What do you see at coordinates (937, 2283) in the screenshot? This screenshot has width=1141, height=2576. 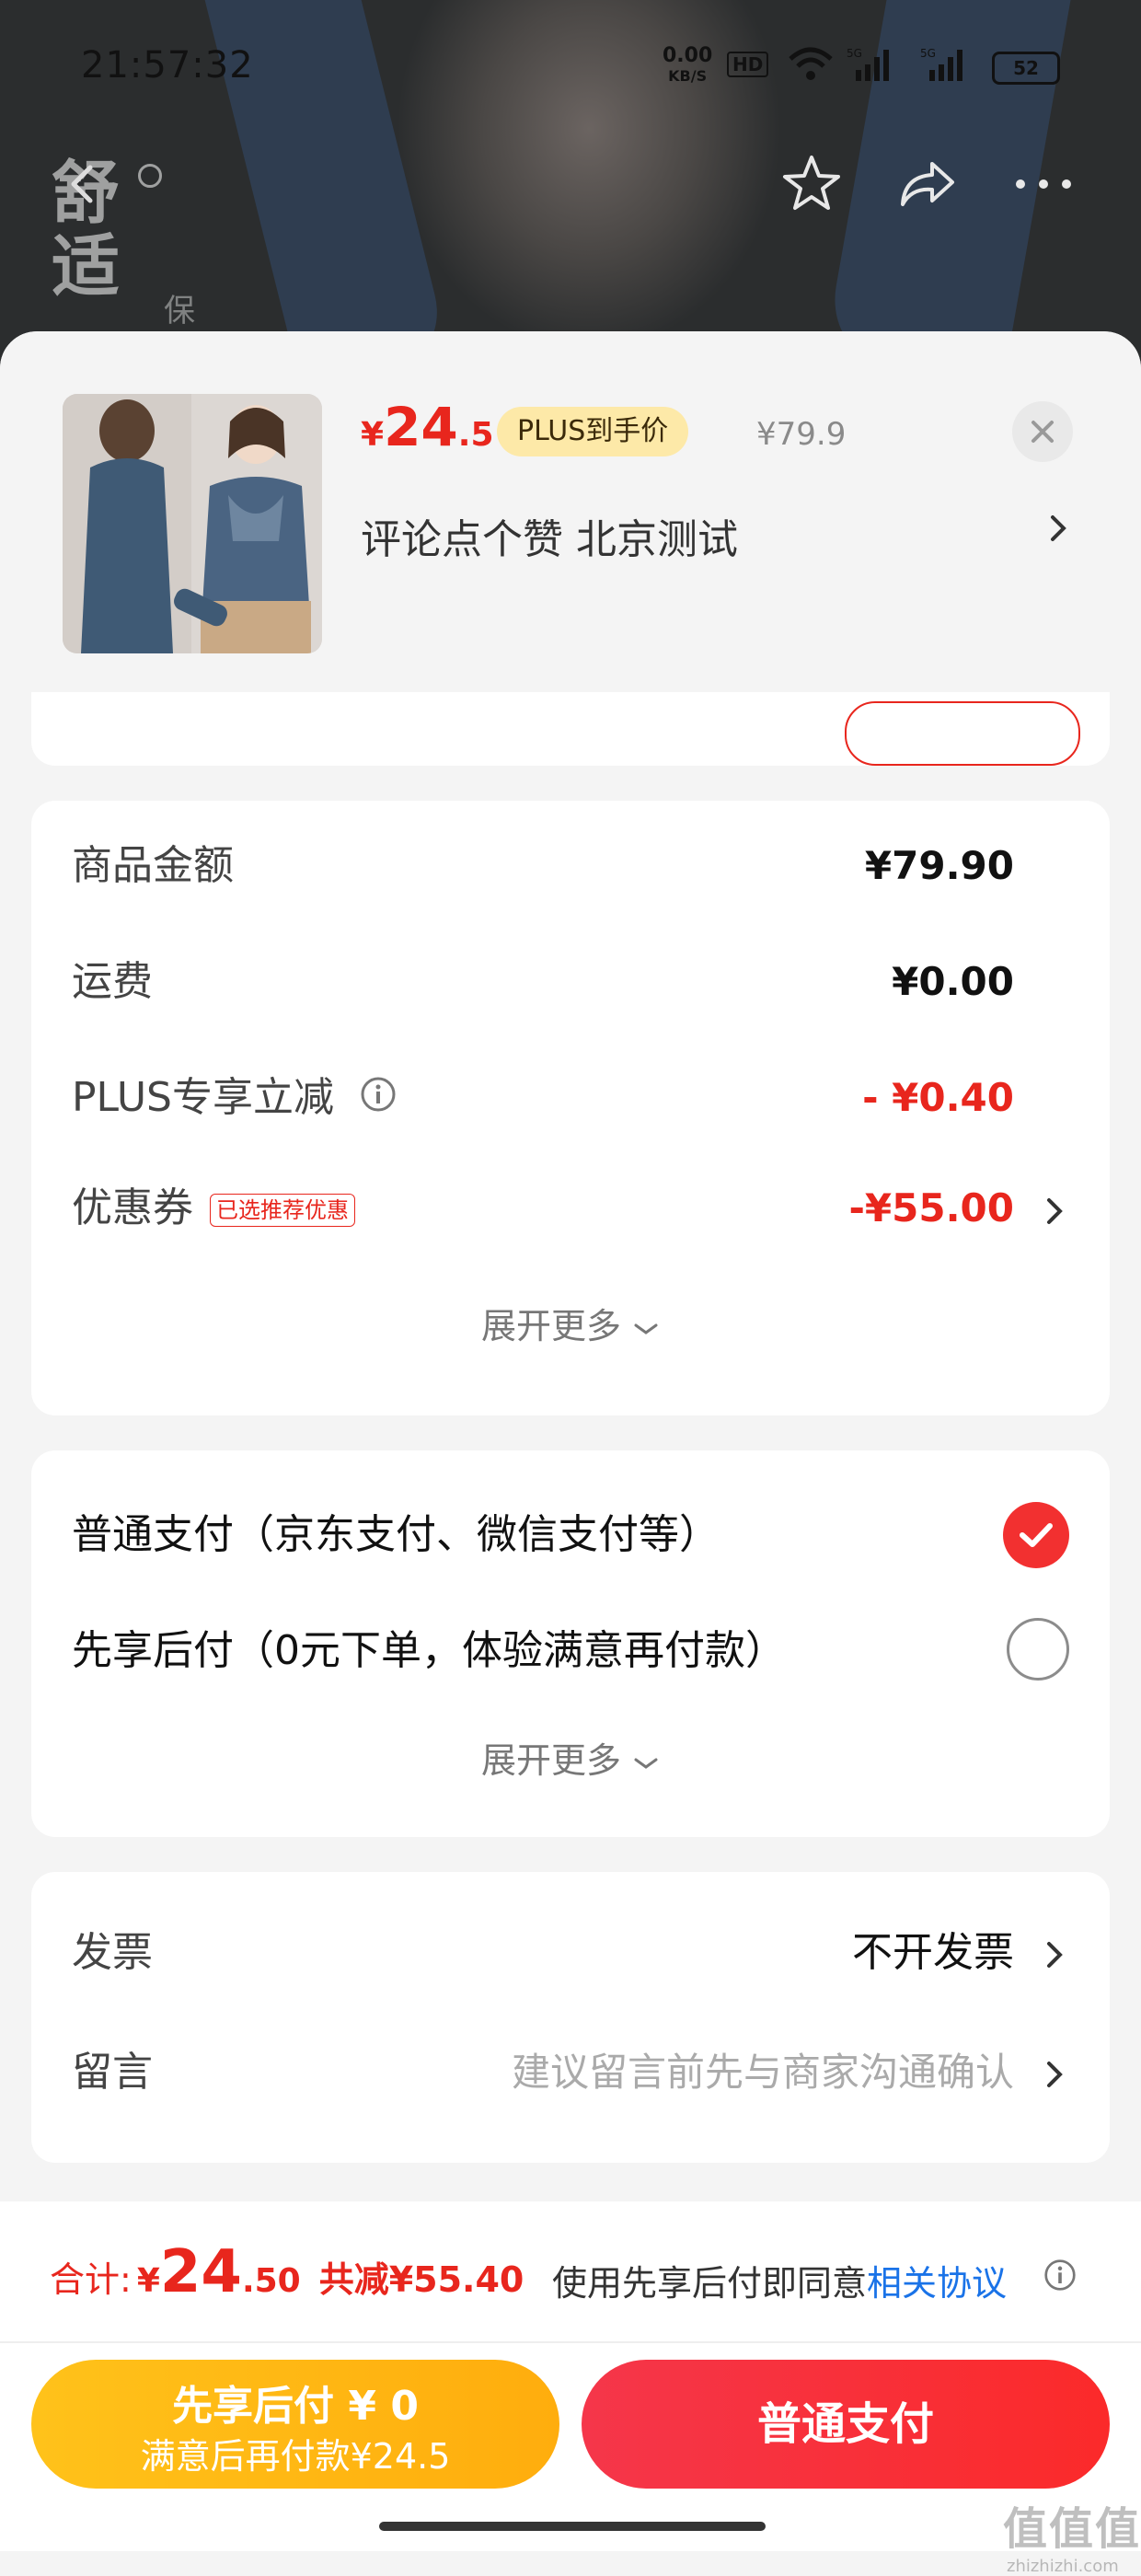 I see `agreement-link: 相关协议` at bounding box center [937, 2283].